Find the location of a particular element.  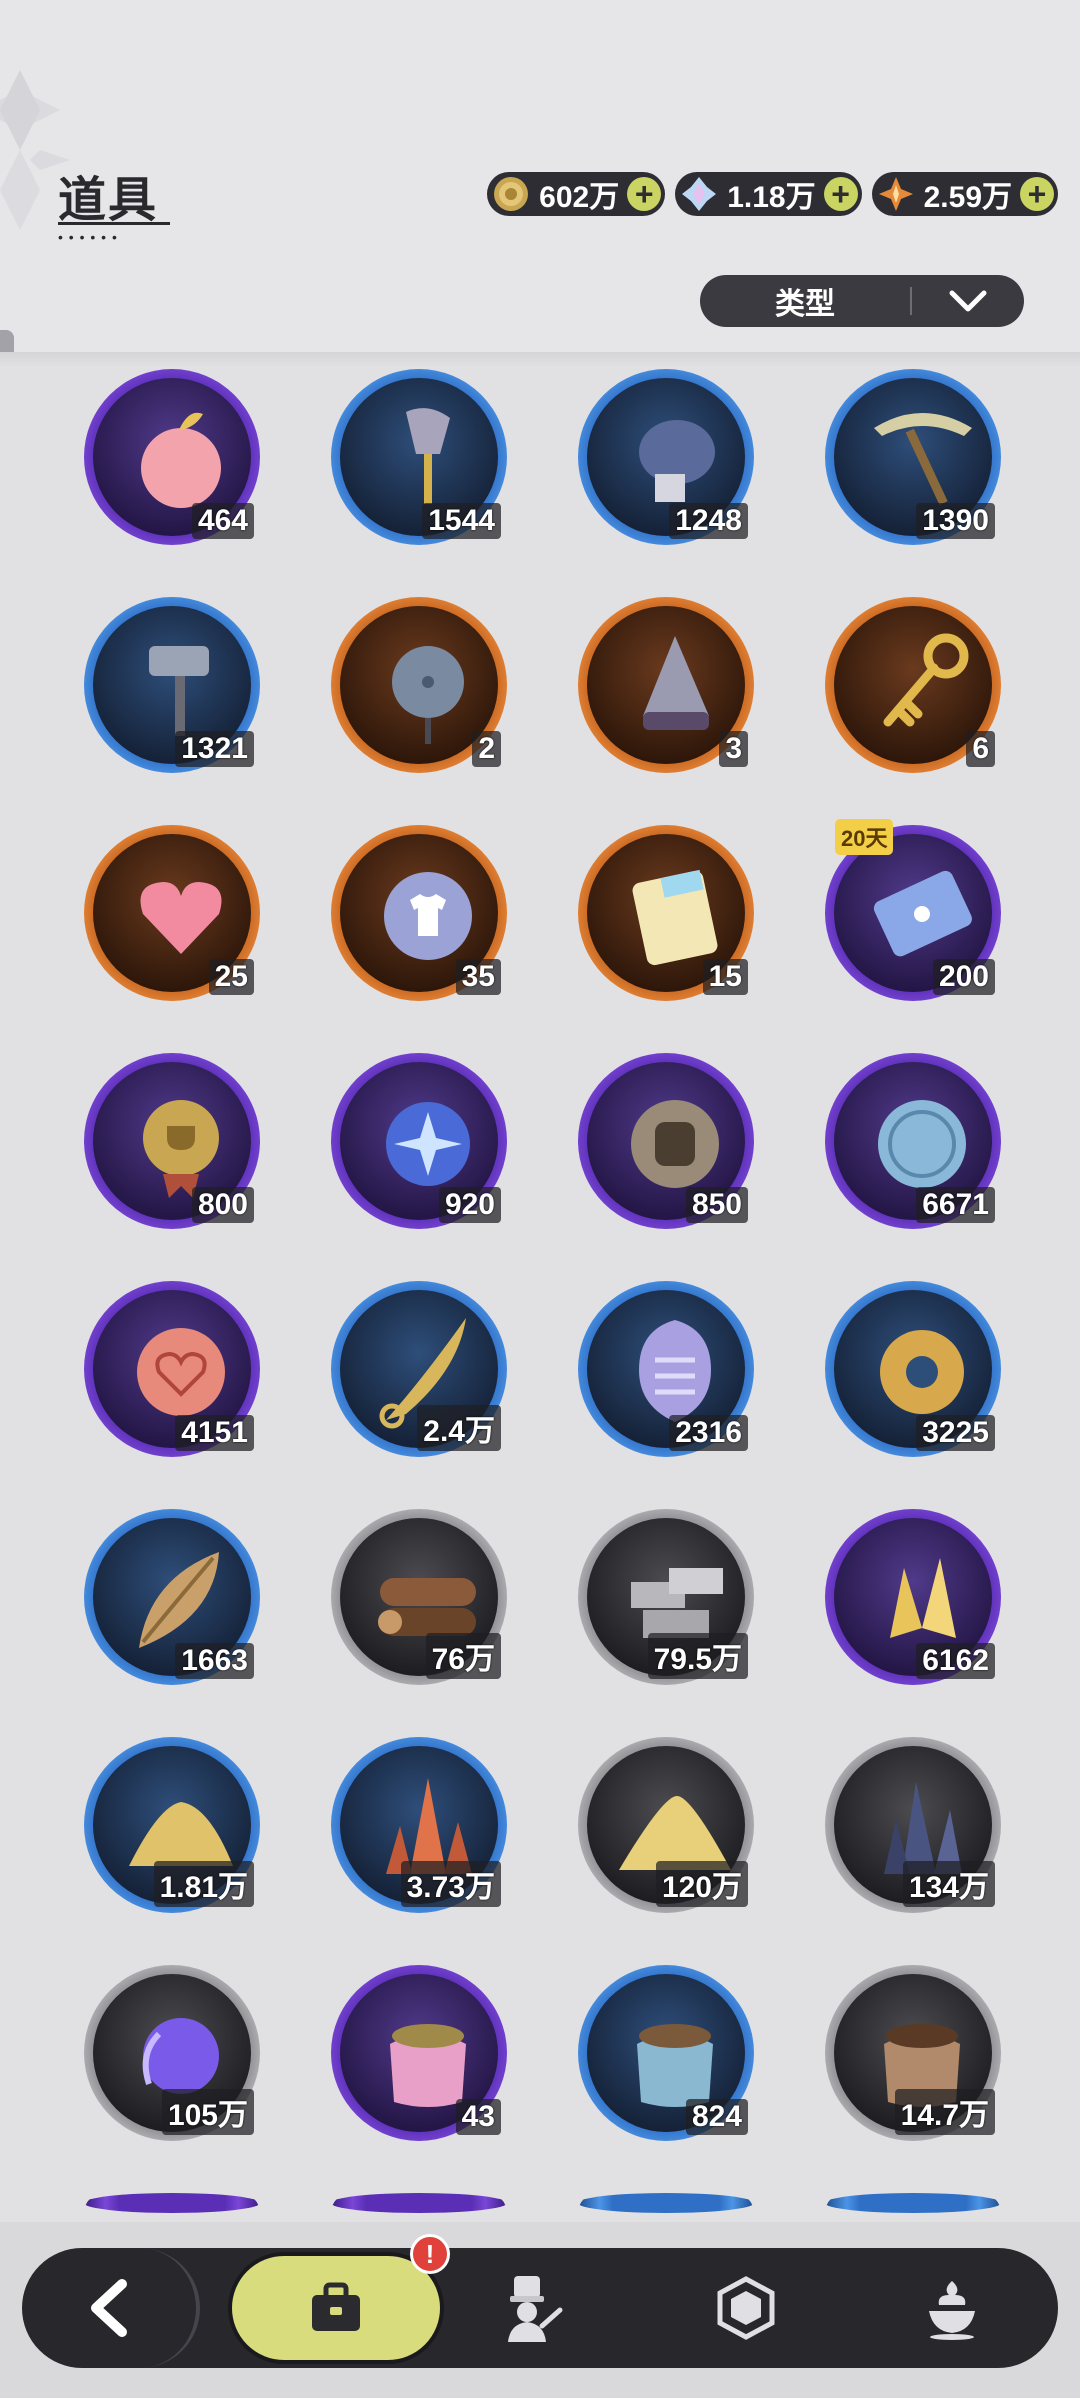

inventory-item: 79.5万 is located at coordinates (666, 1597).